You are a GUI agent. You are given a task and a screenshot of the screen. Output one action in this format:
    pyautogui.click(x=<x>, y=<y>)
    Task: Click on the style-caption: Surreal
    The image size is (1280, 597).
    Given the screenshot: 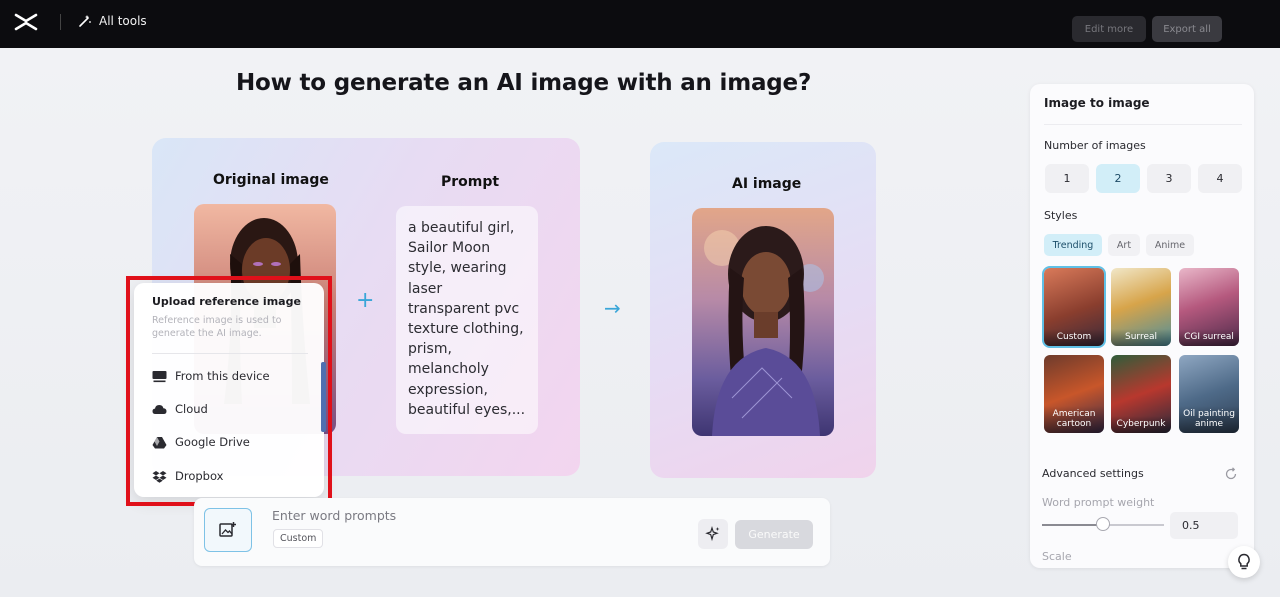 What is the action you would take?
    pyautogui.click(x=1141, y=337)
    